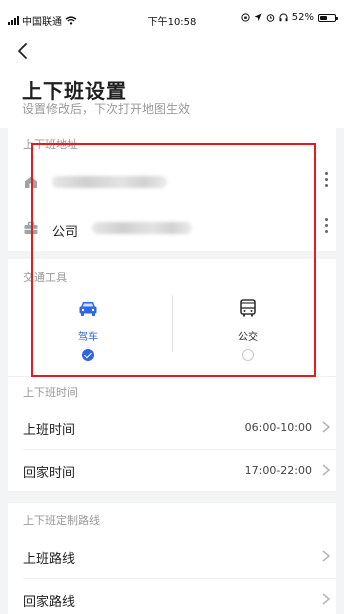 The image size is (344, 614). I want to click on bus-unselected-radio, so click(248, 355).